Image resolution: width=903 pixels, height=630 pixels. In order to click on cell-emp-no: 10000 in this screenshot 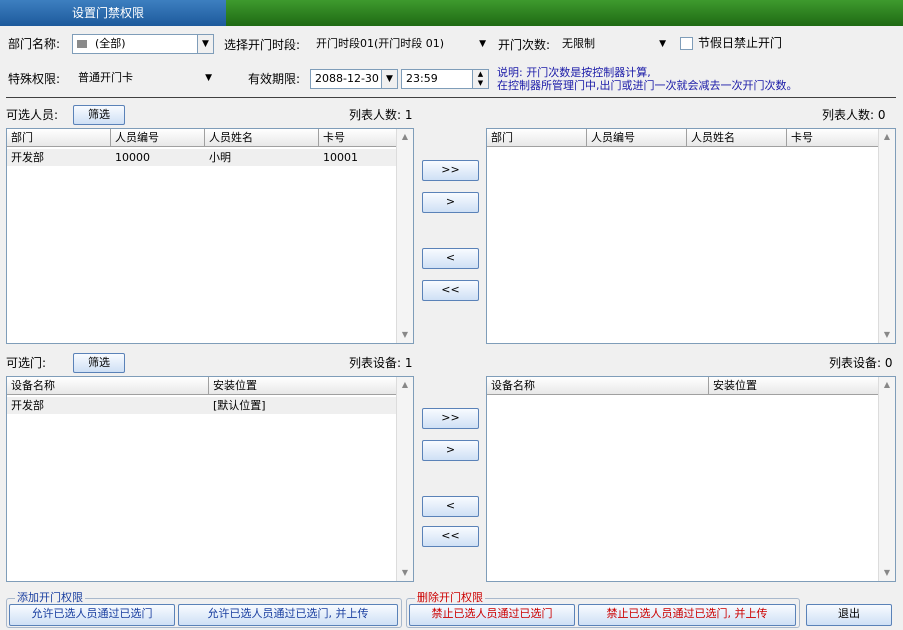, I will do `click(132, 157)`.